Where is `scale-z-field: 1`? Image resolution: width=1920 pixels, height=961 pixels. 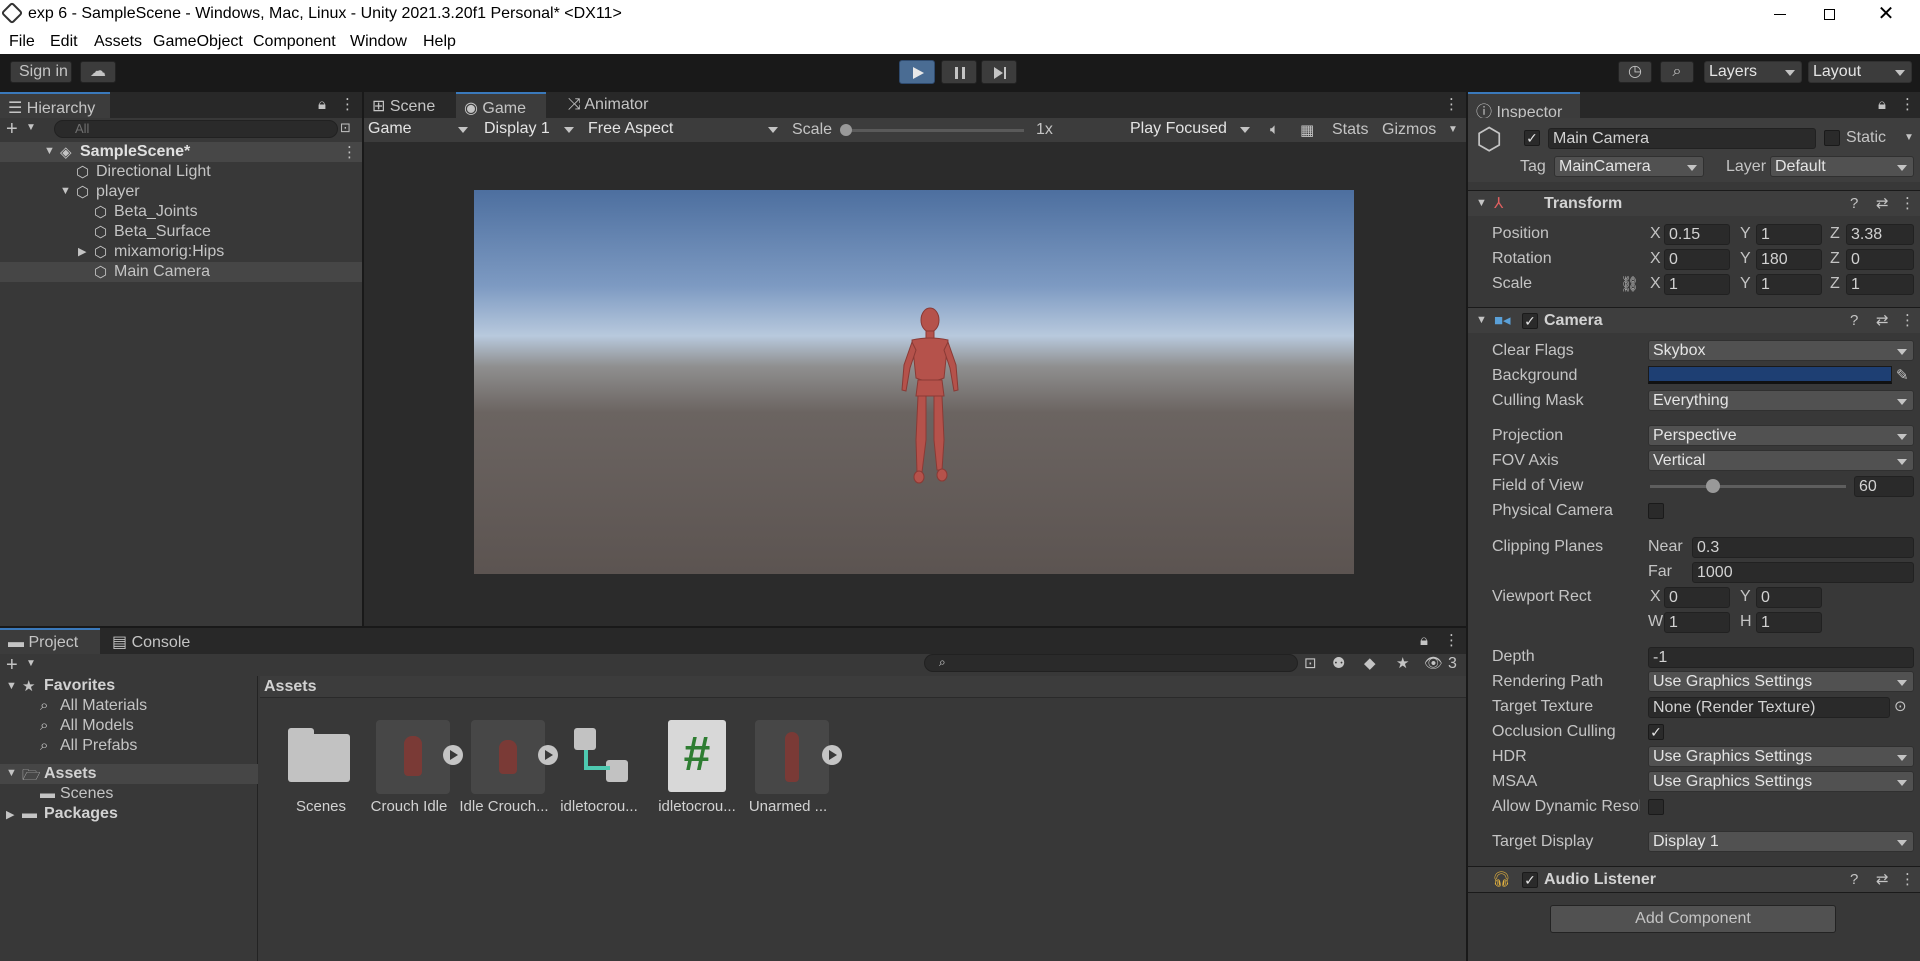 scale-z-field: 1 is located at coordinates (1880, 284).